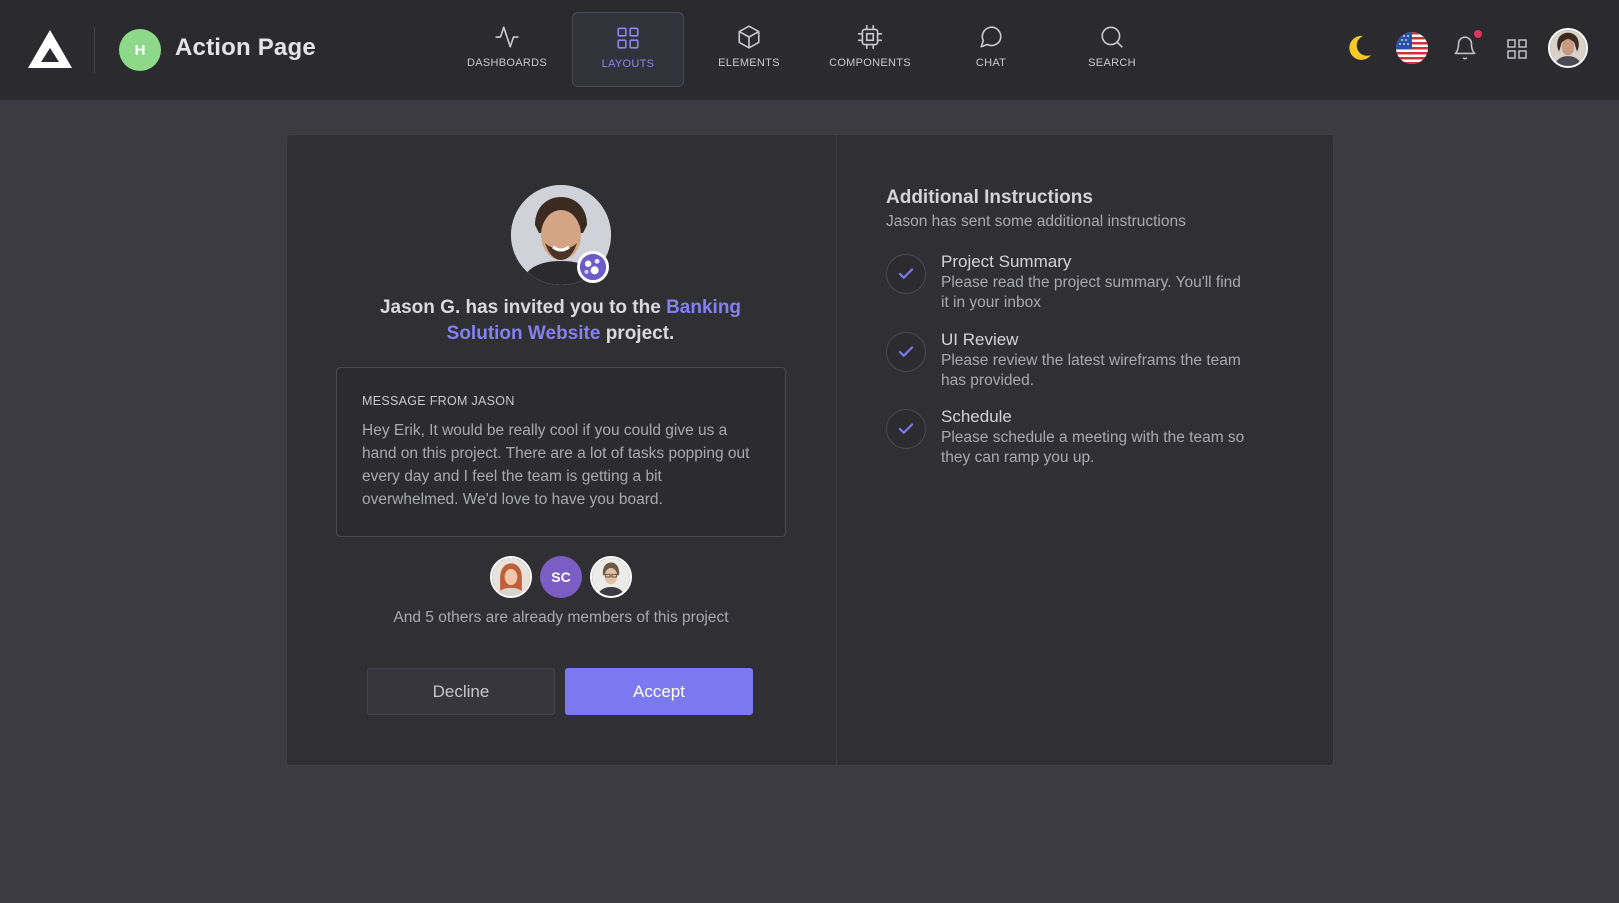 The image size is (1619, 903). What do you see at coordinates (561, 577) in the screenshot?
I see `member-avatar-initials: SC` at bounding box center [561, 577].